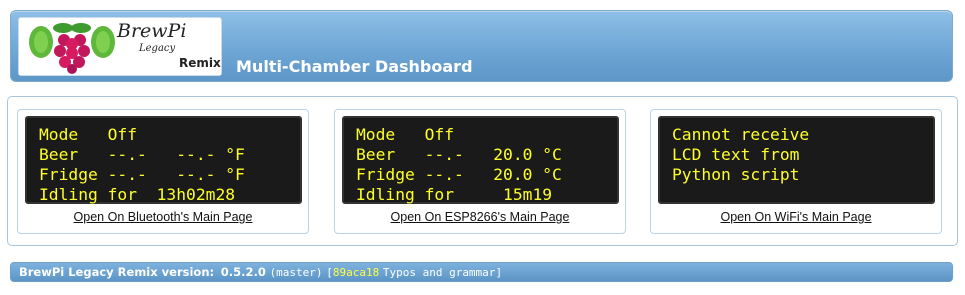 This screenshot has height=295, width=965. What do you see at coordinates (354, 66) in the screenshot?
I see `page-title: Multi-Chamber Dashboard` at bounding box center [354, 66].